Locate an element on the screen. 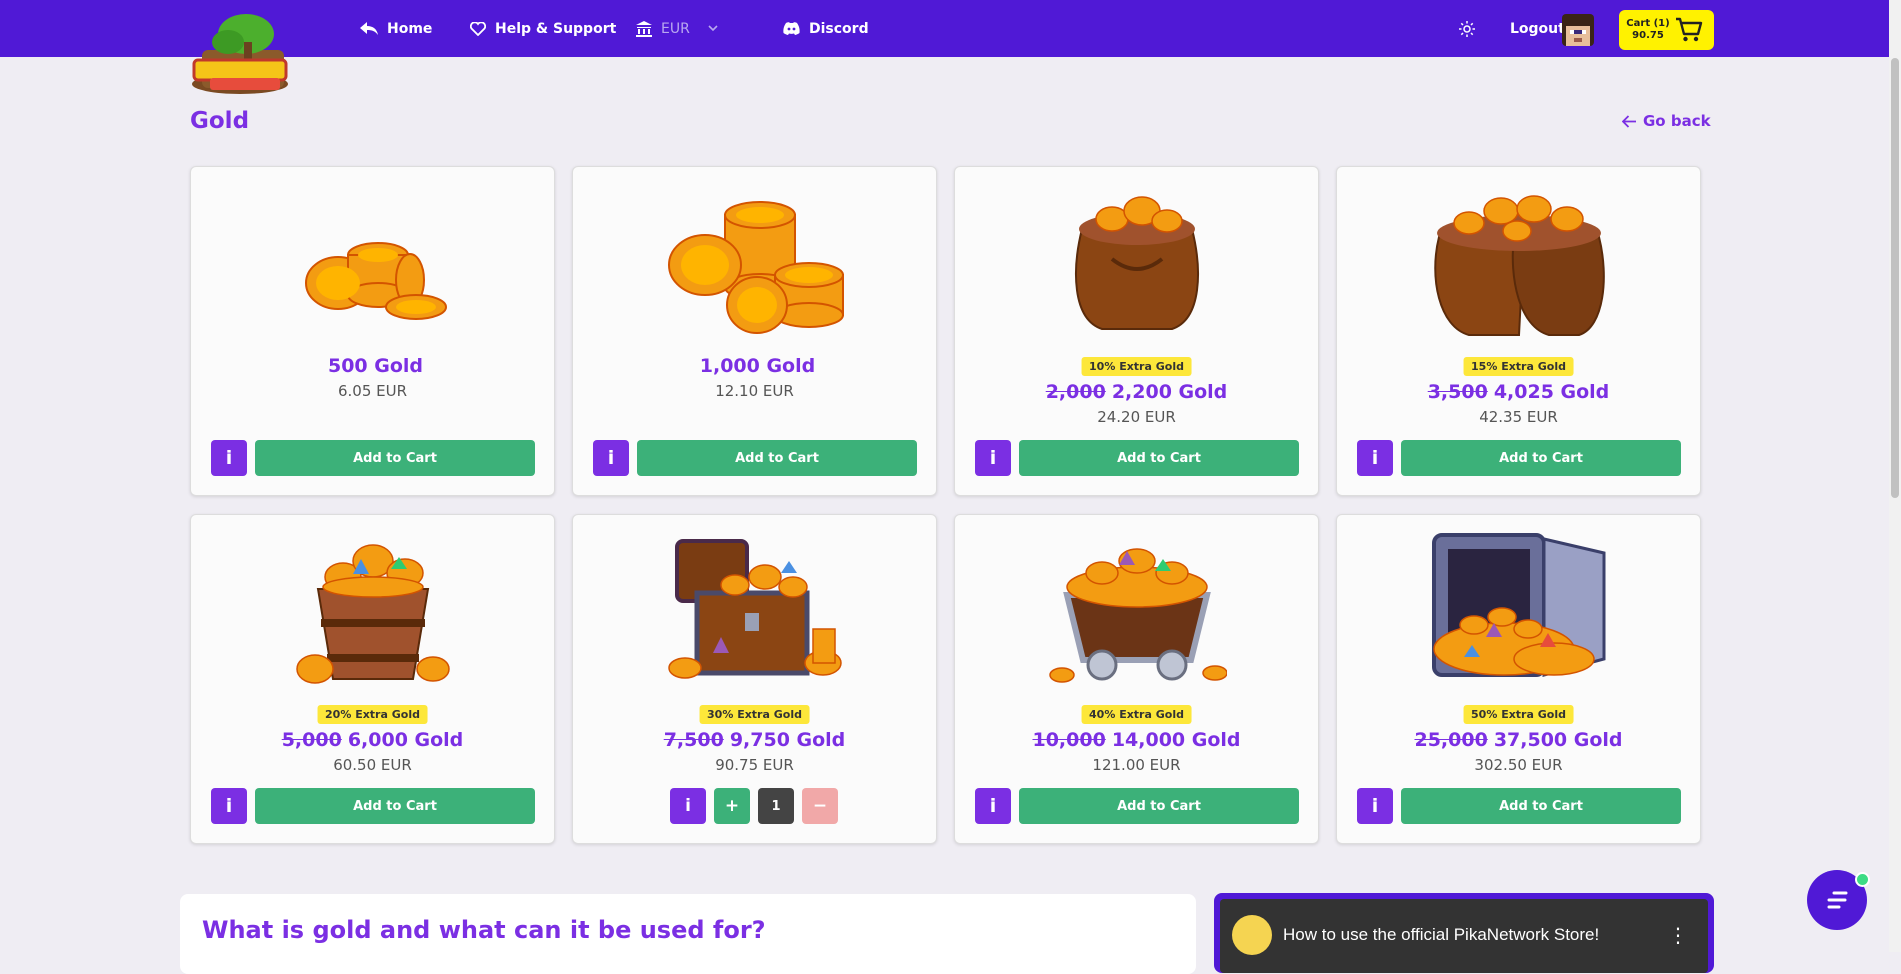  chat-icon is located at coordinates (1837, 900).